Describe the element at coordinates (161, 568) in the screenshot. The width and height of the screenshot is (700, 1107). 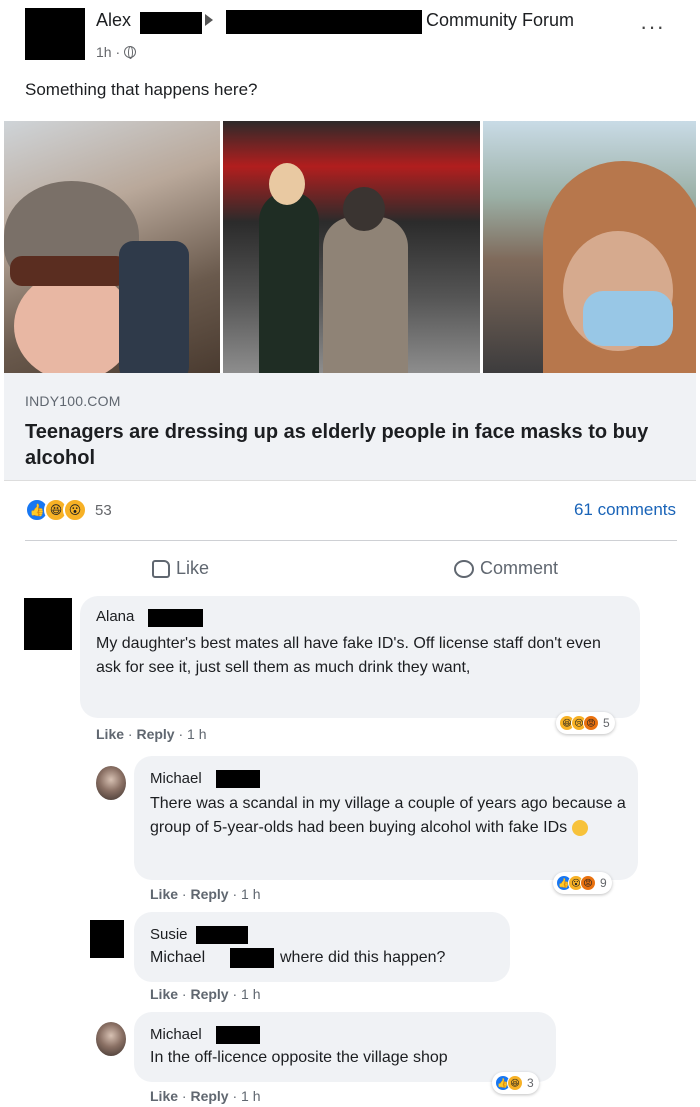
I see `thumbs-up-icon` at that location.